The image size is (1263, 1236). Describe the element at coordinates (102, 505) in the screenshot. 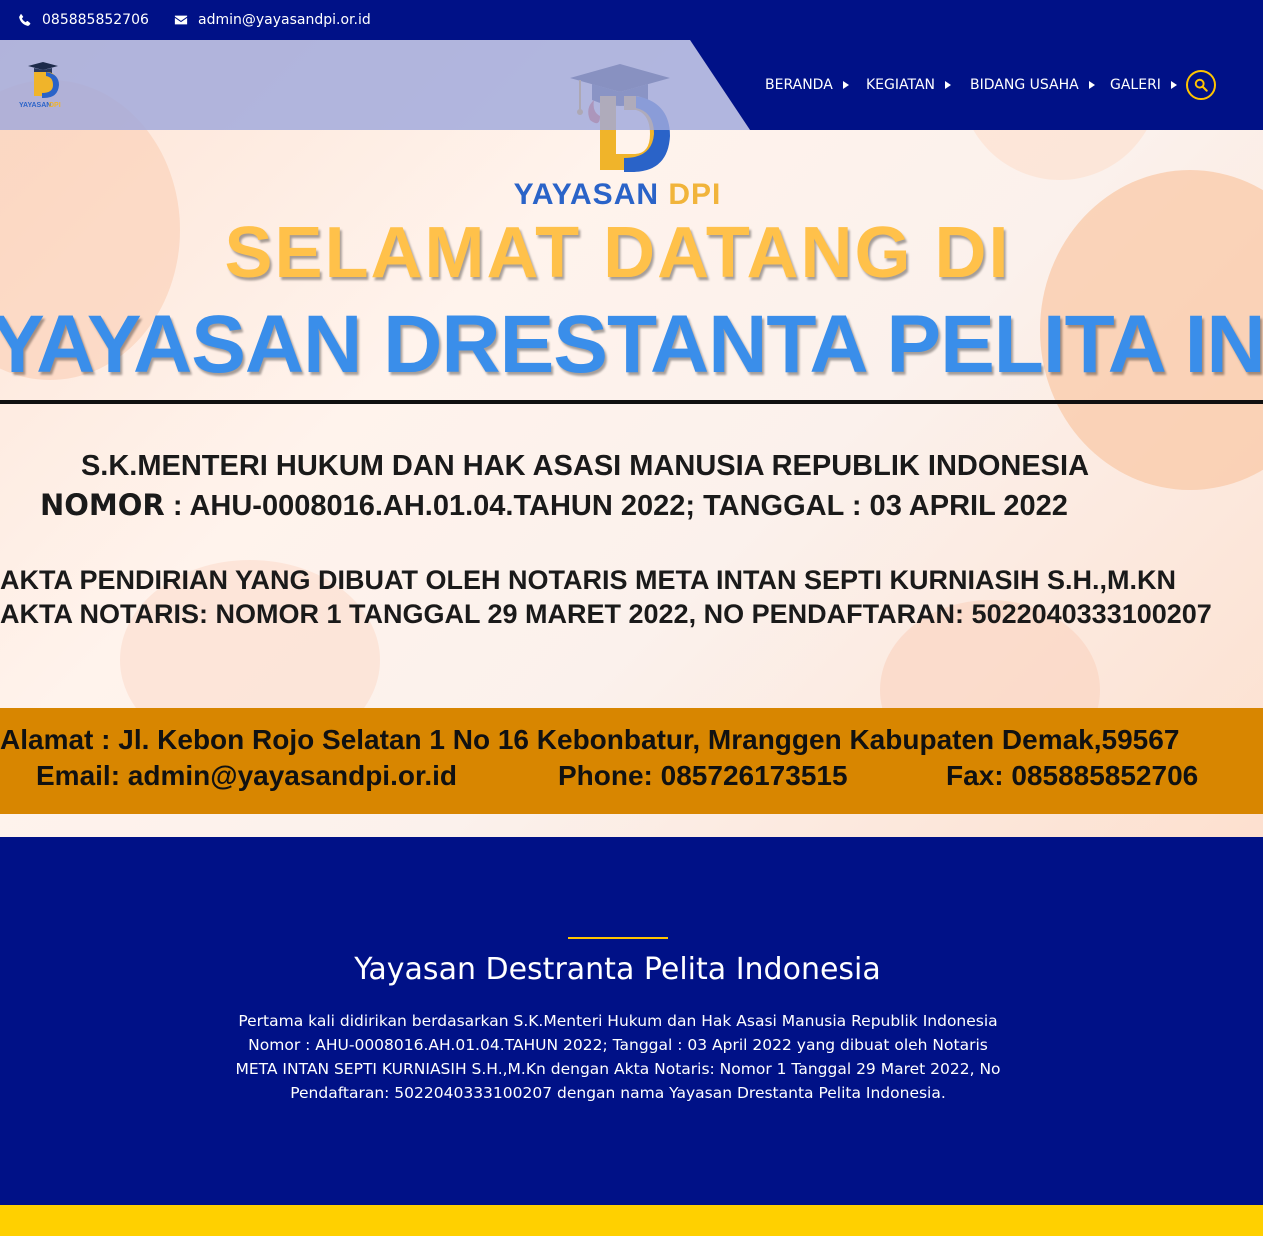

I see `decree-nomor-label: NOMOR` at that location.